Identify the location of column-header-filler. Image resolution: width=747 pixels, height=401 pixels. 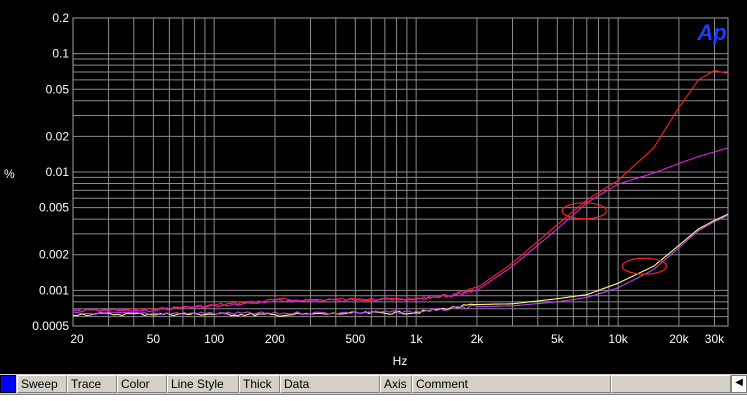
(671, 384).